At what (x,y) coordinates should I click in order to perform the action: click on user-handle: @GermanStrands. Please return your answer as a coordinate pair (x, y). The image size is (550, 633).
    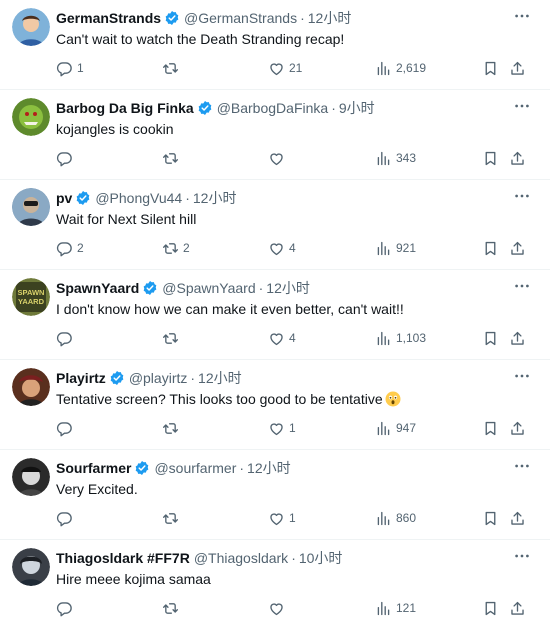
    Looking at the image, I should click on (240, 18).